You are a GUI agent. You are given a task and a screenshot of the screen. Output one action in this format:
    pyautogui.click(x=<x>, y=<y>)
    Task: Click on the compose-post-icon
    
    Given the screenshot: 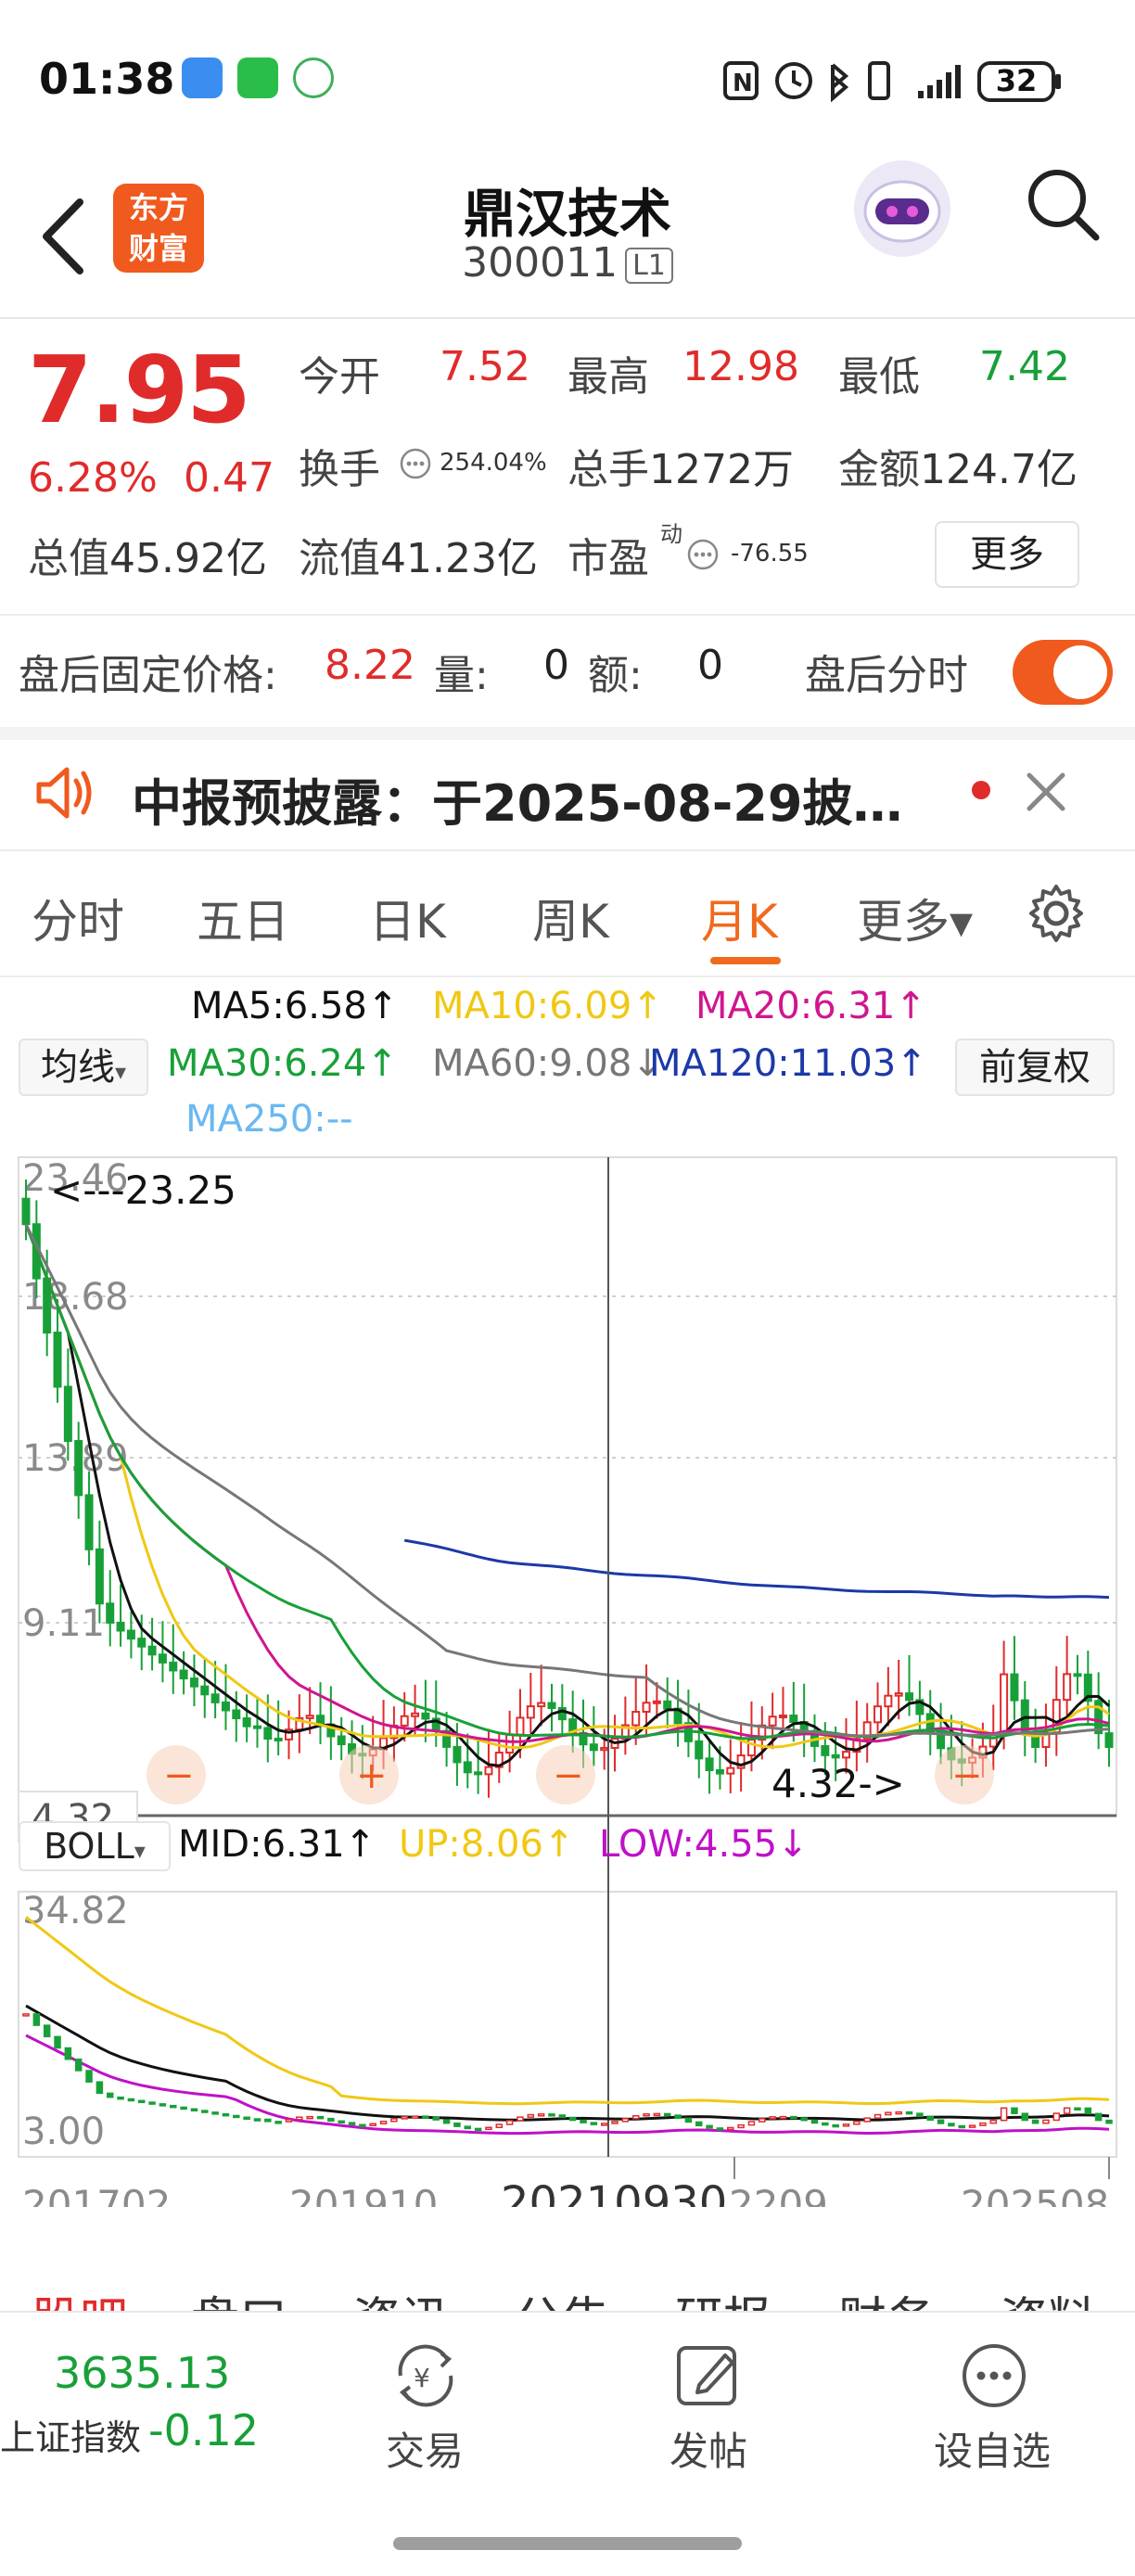 What is the action you would take?
    pyautogui.click(x=708, y=2376)
    